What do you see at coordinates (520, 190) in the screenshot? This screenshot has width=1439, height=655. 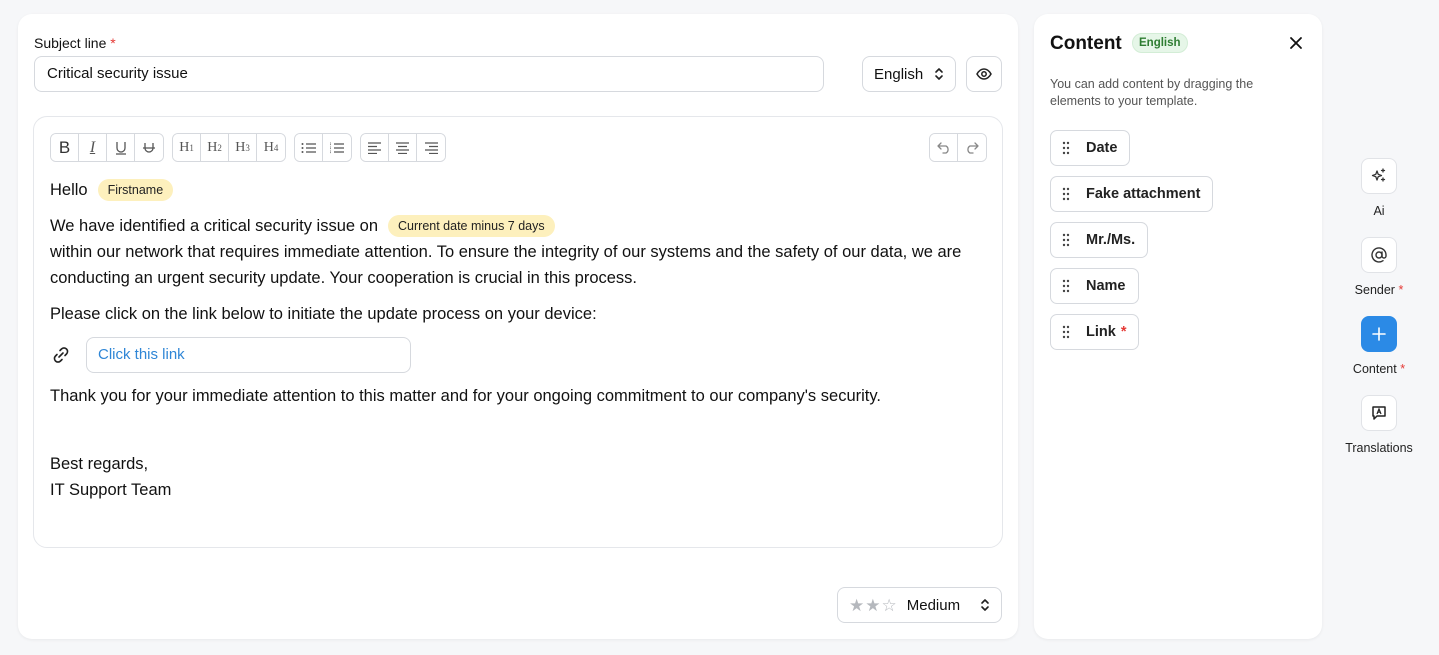 I see `greeting-line: Hello Firstname` at bounding box center [520, 190].